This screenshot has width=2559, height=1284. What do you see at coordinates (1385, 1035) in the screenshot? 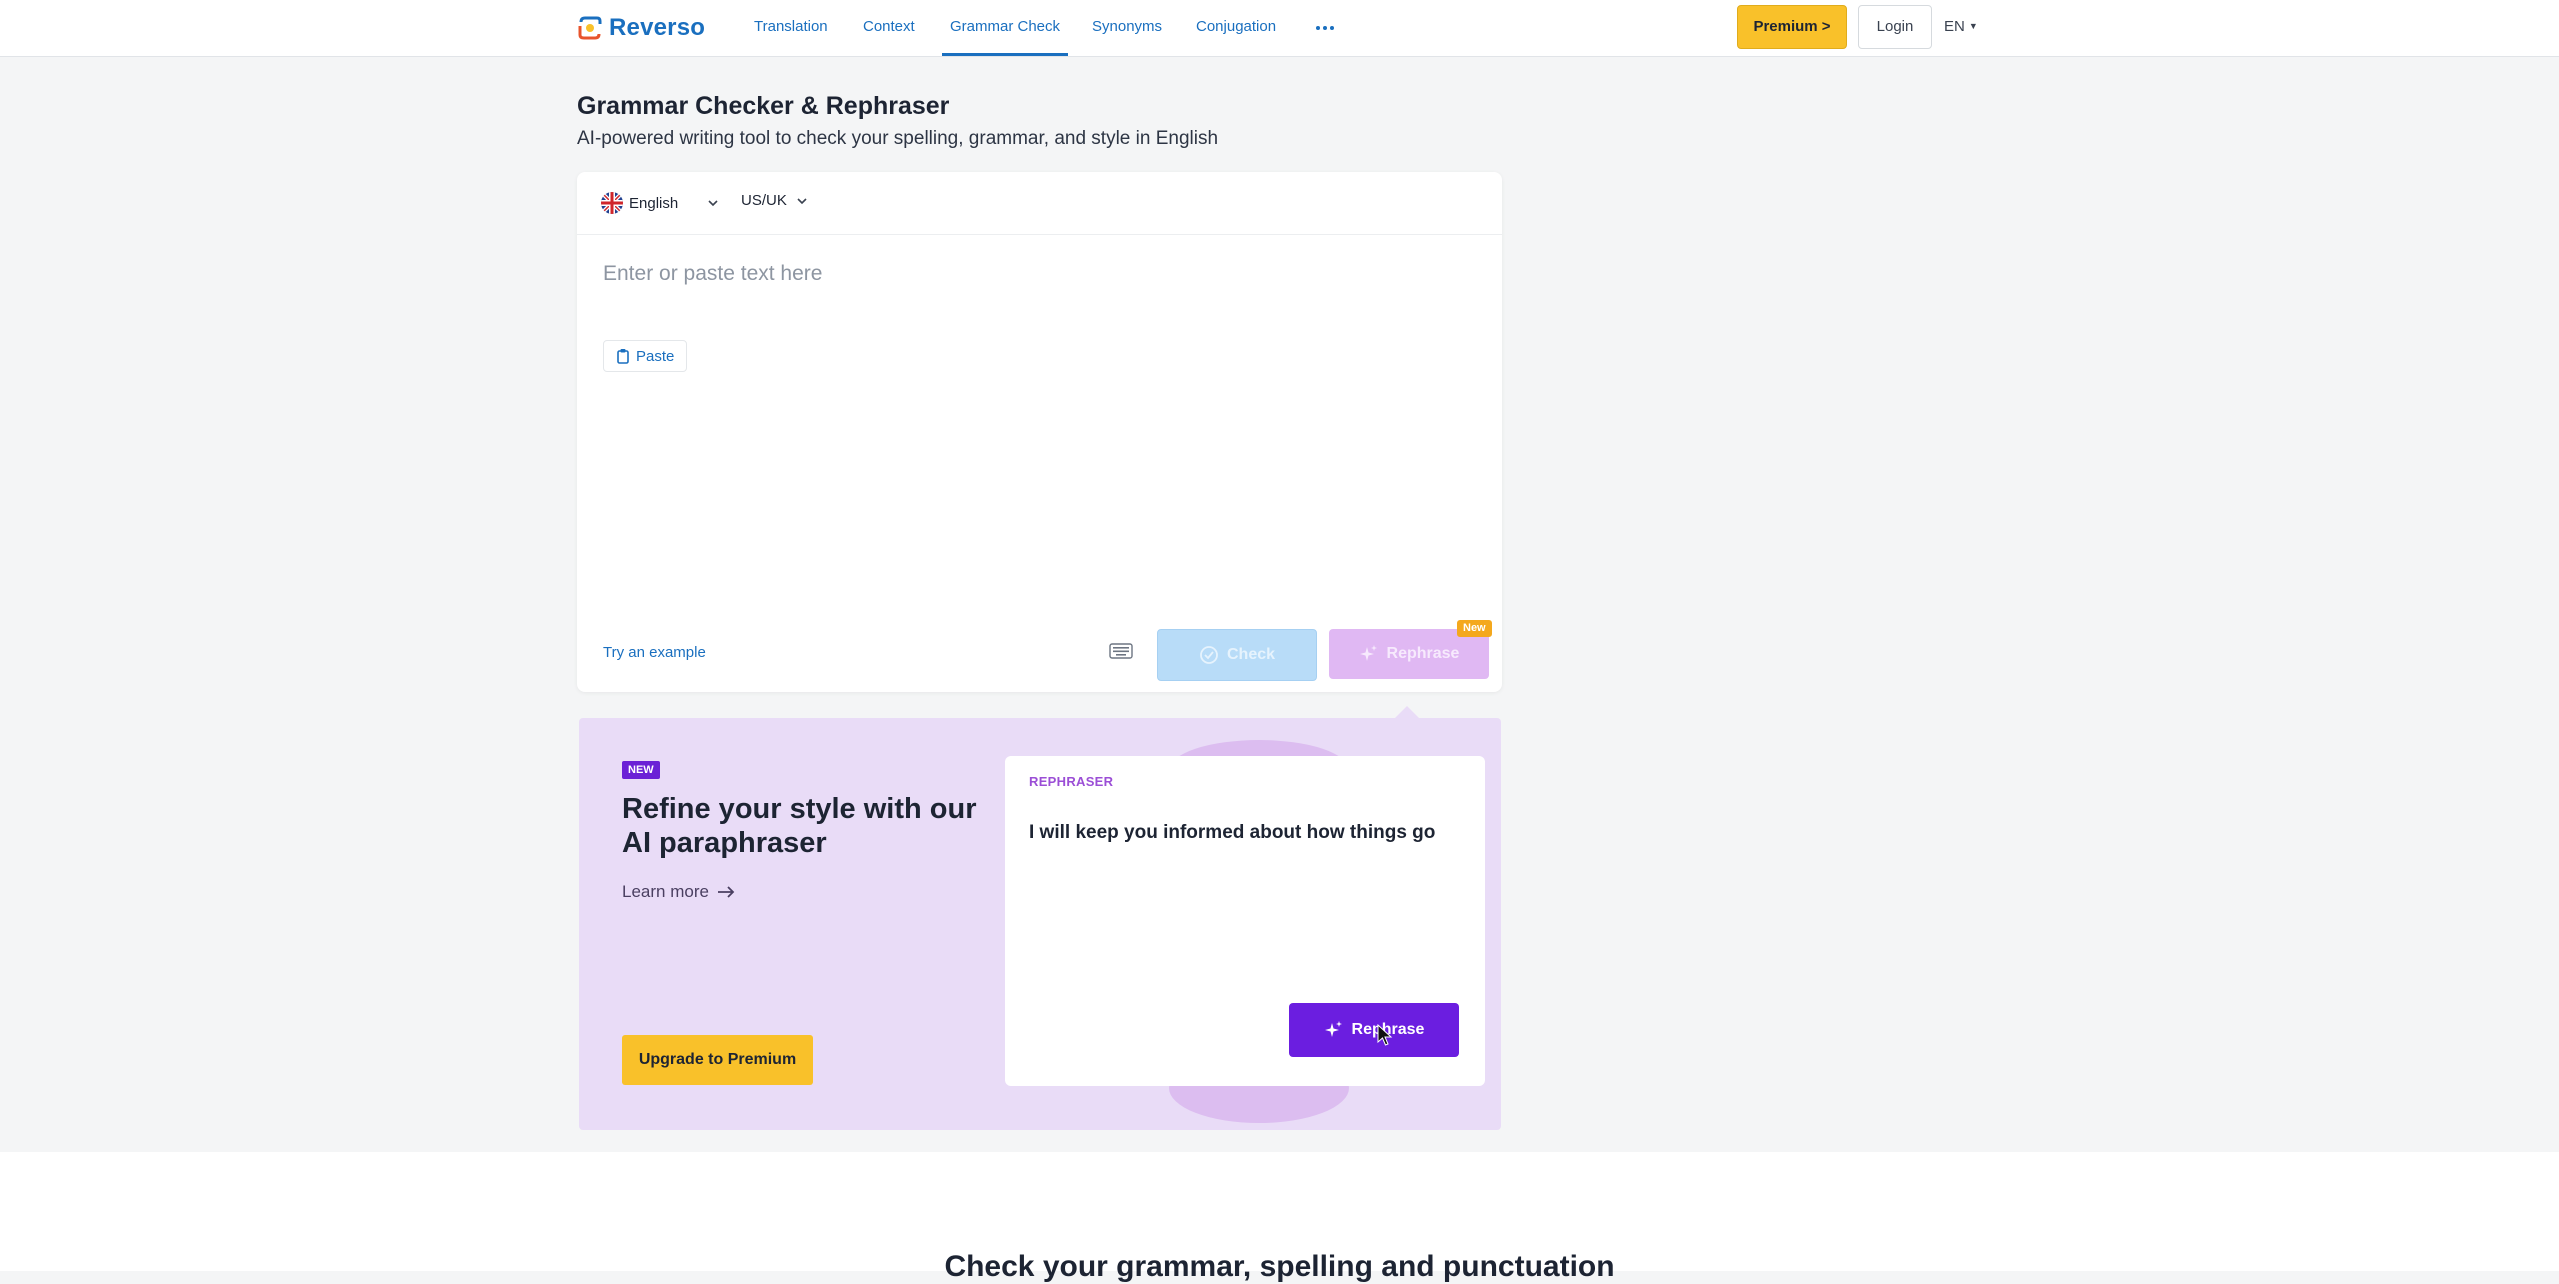
I see `cursor-icon` at bounding box center [1385, 1035].